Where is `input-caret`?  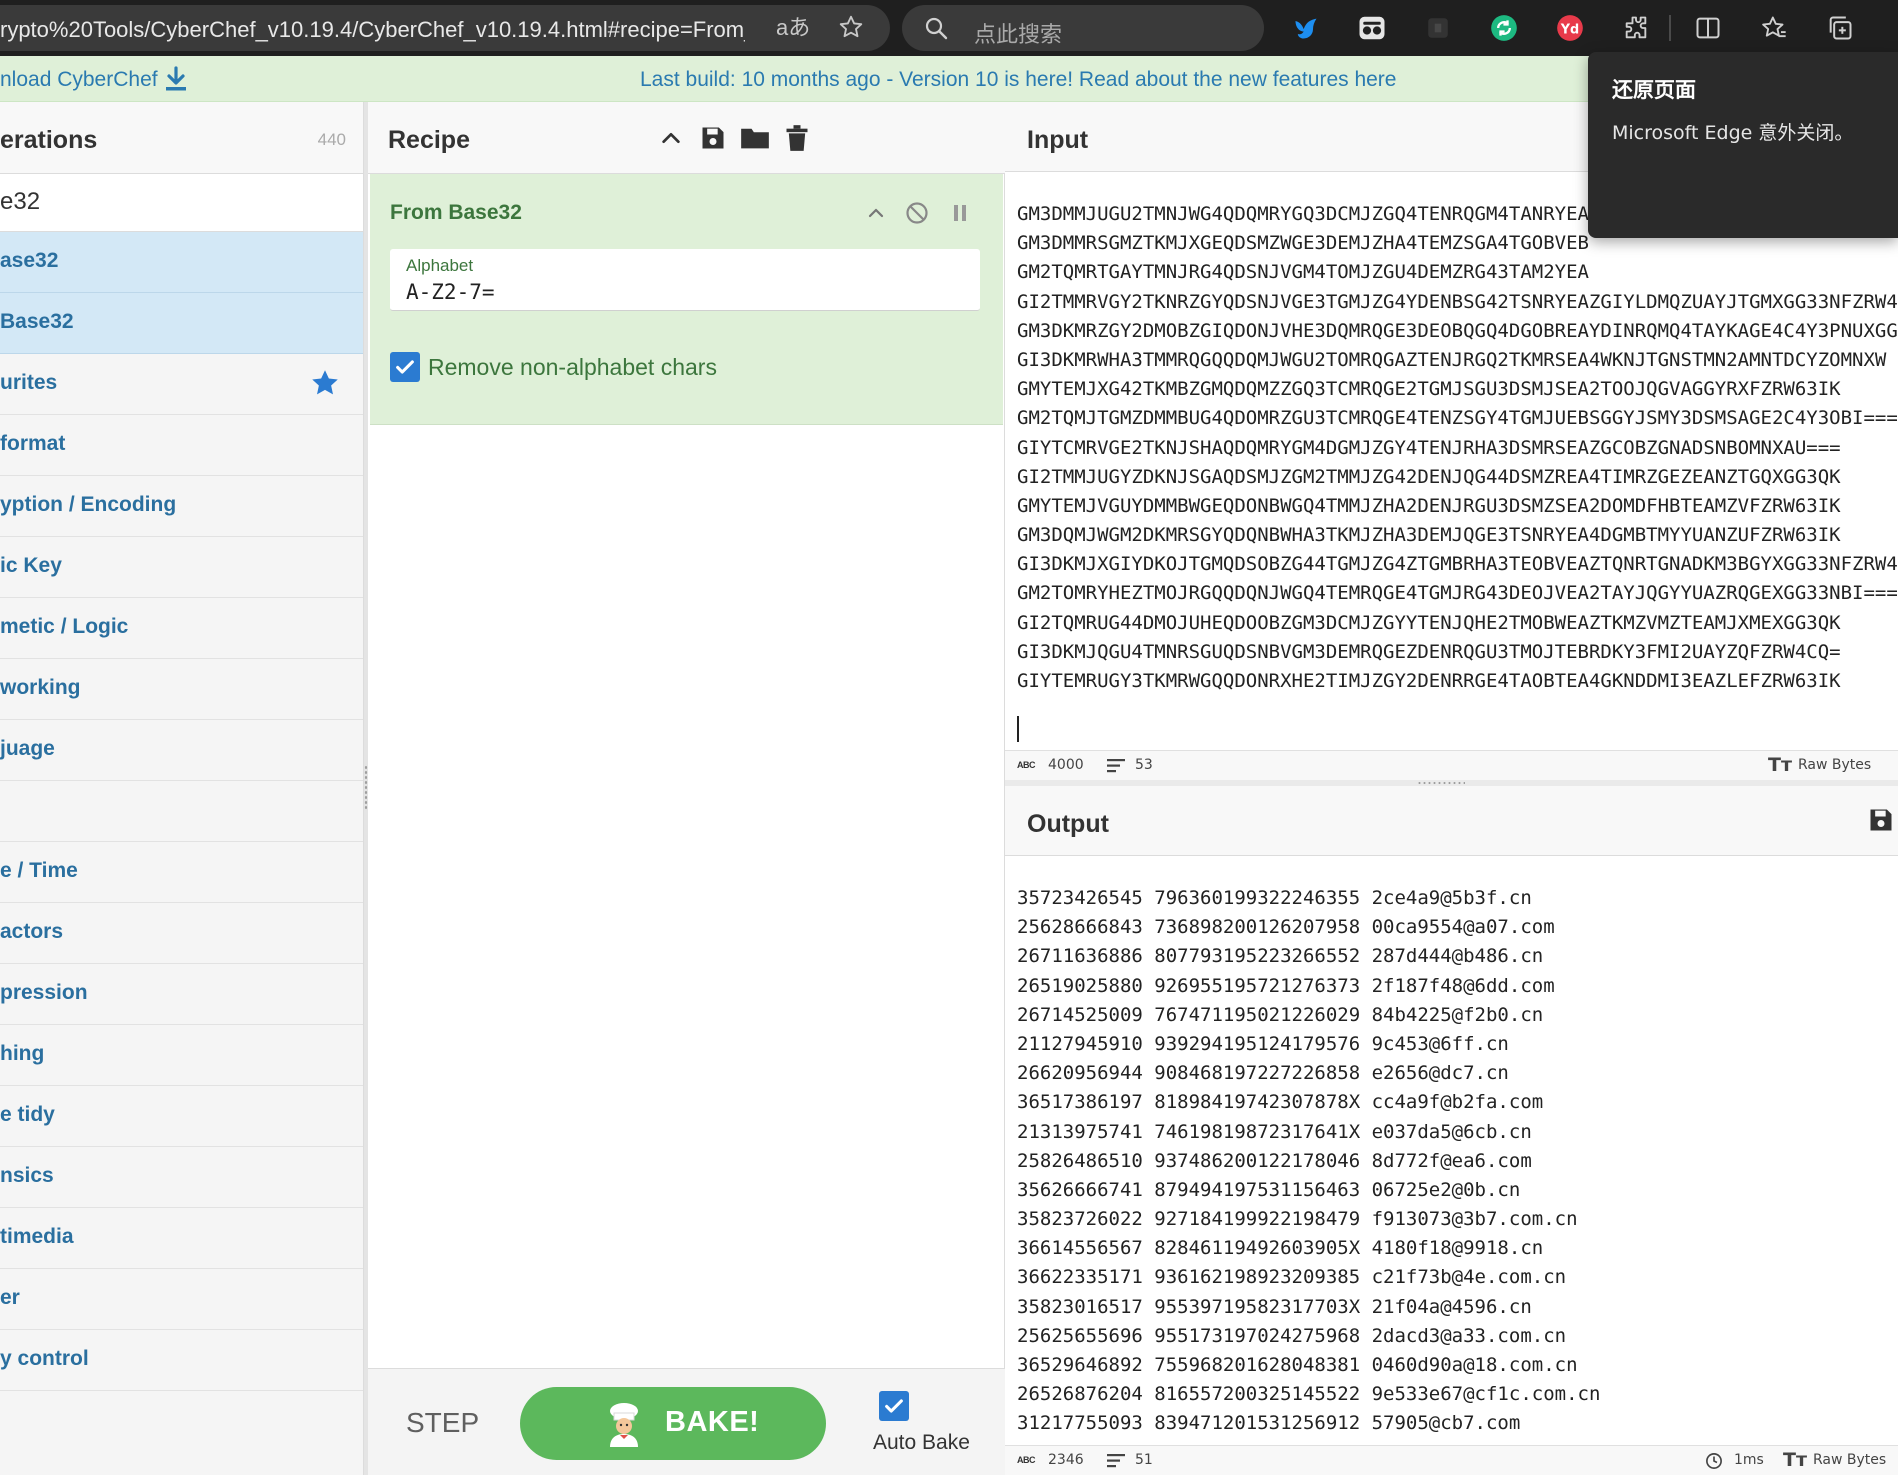 input-caret is located at coordinates (1018, 729).